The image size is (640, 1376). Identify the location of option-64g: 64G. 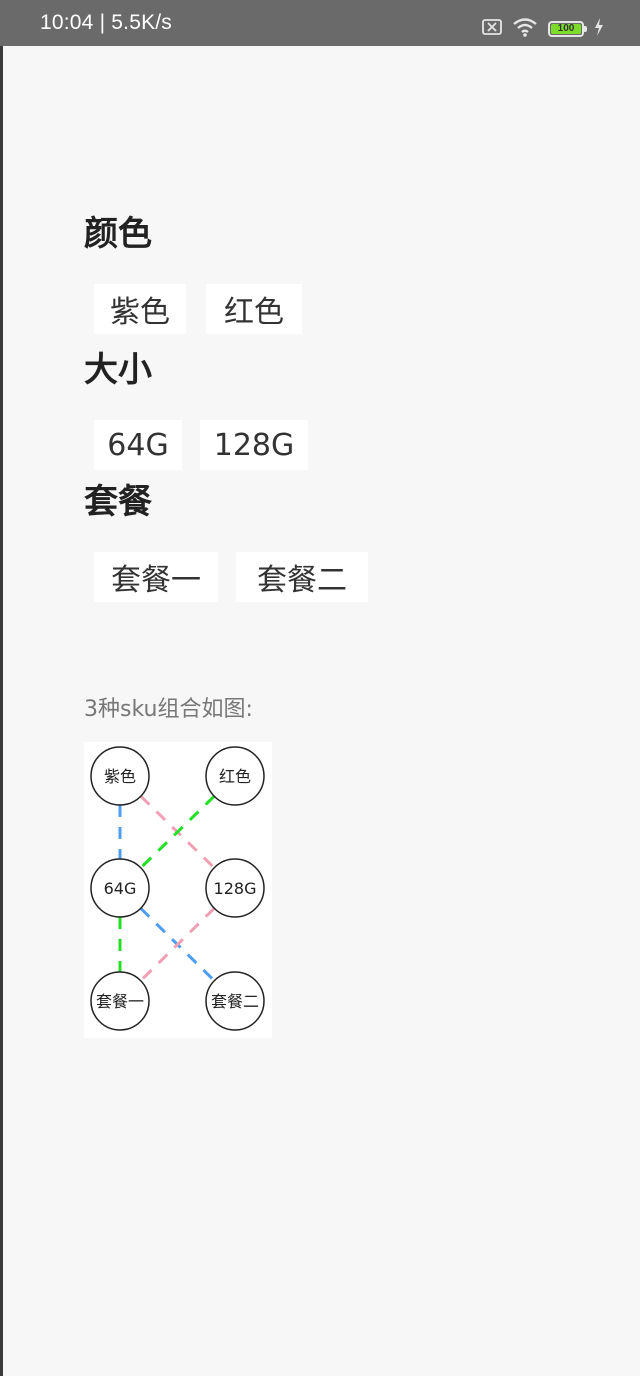
(138, 445).